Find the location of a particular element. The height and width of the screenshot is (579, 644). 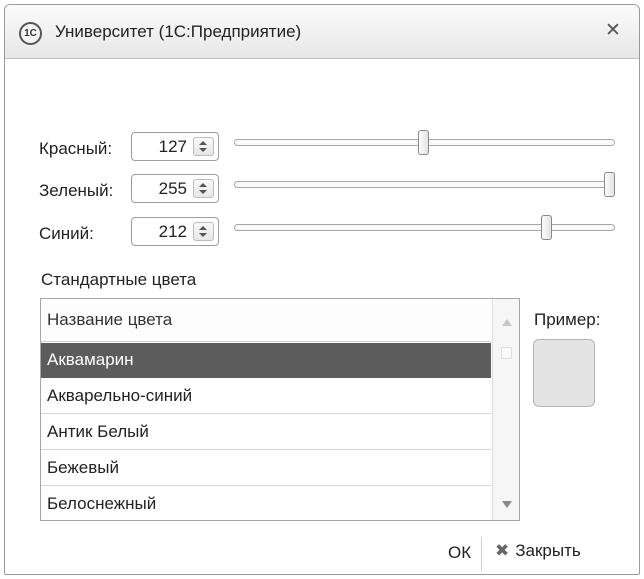

green-slider-thumb is located at coordinates (609, 184).